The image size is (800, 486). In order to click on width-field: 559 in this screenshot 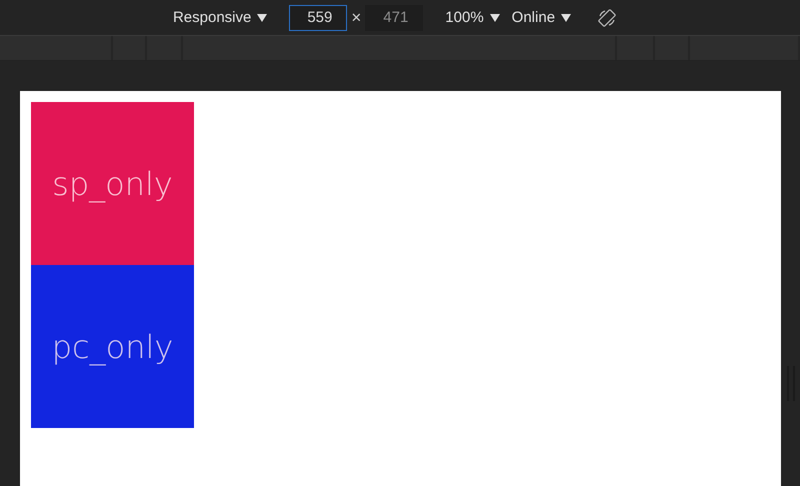, I will do `click(318, 17)`.